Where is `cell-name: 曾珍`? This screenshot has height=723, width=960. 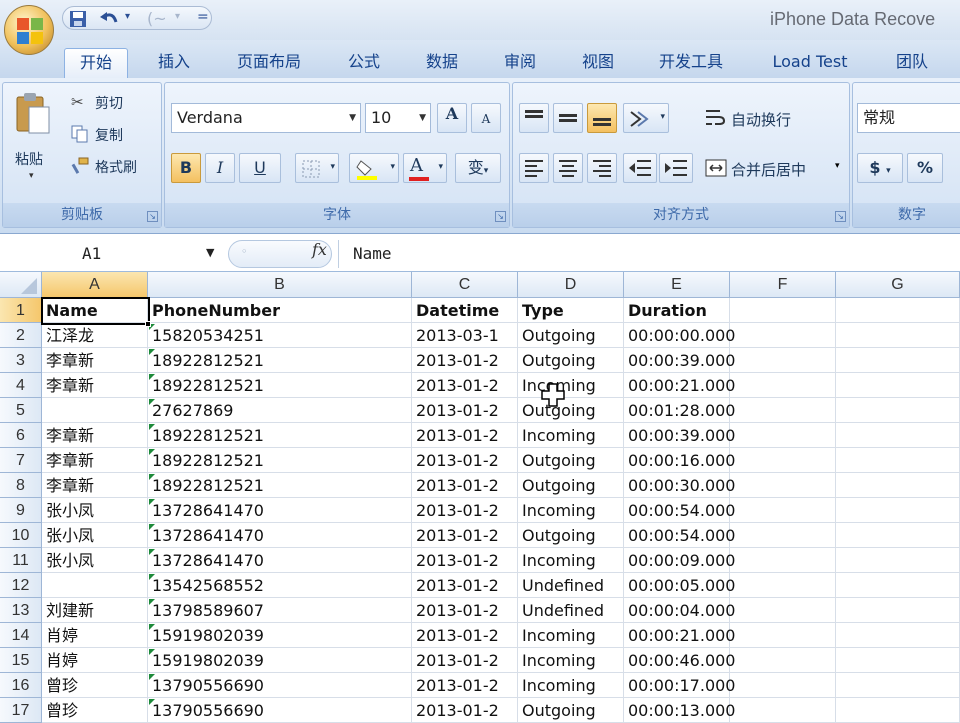 cell-name: 曾珍 is located at coordinates (95, 710).